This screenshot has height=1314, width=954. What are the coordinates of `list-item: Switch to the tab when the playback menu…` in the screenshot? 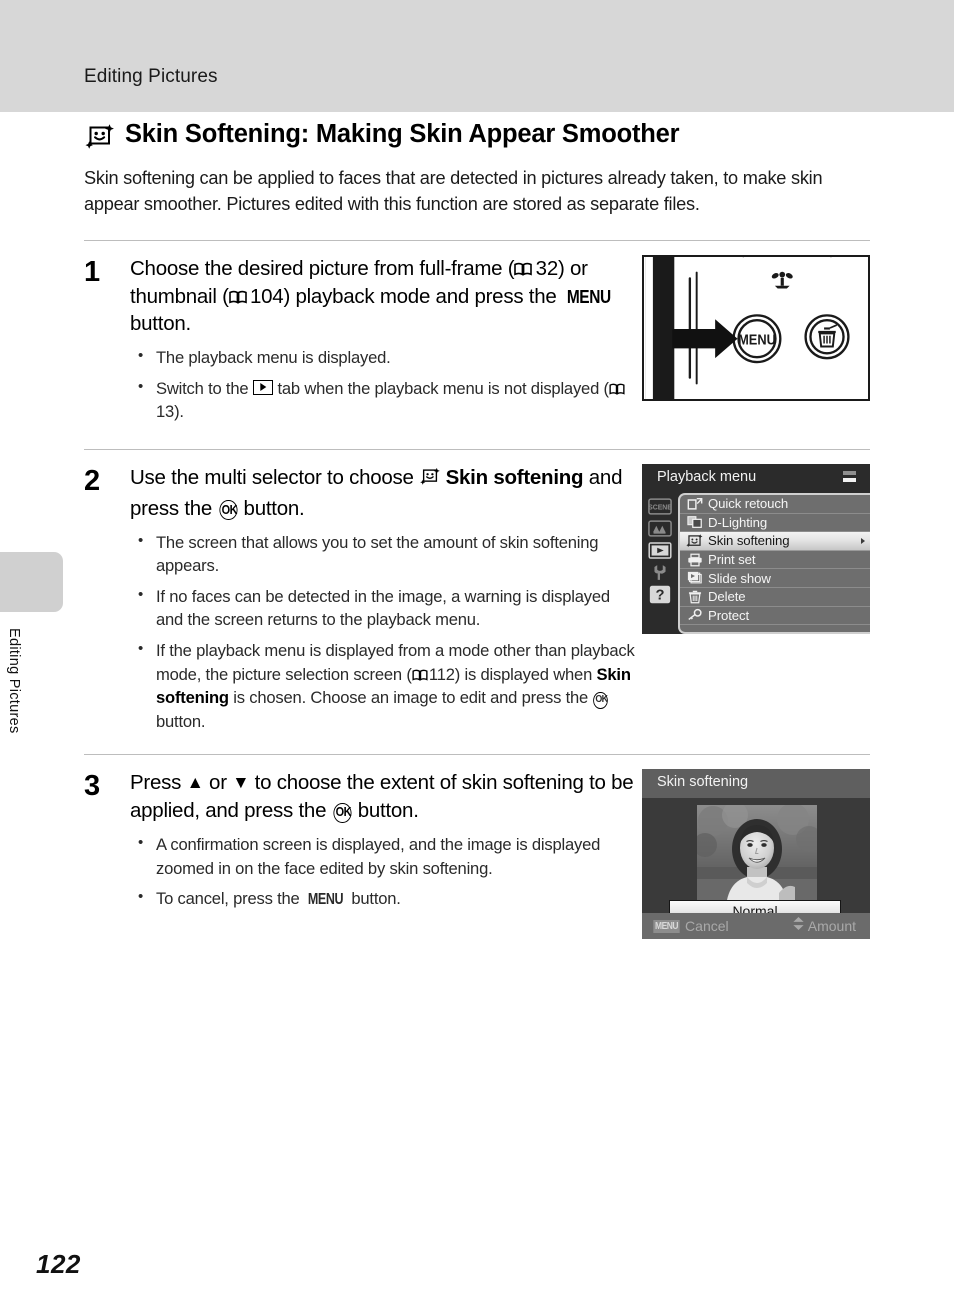 It's located at (385, 400).